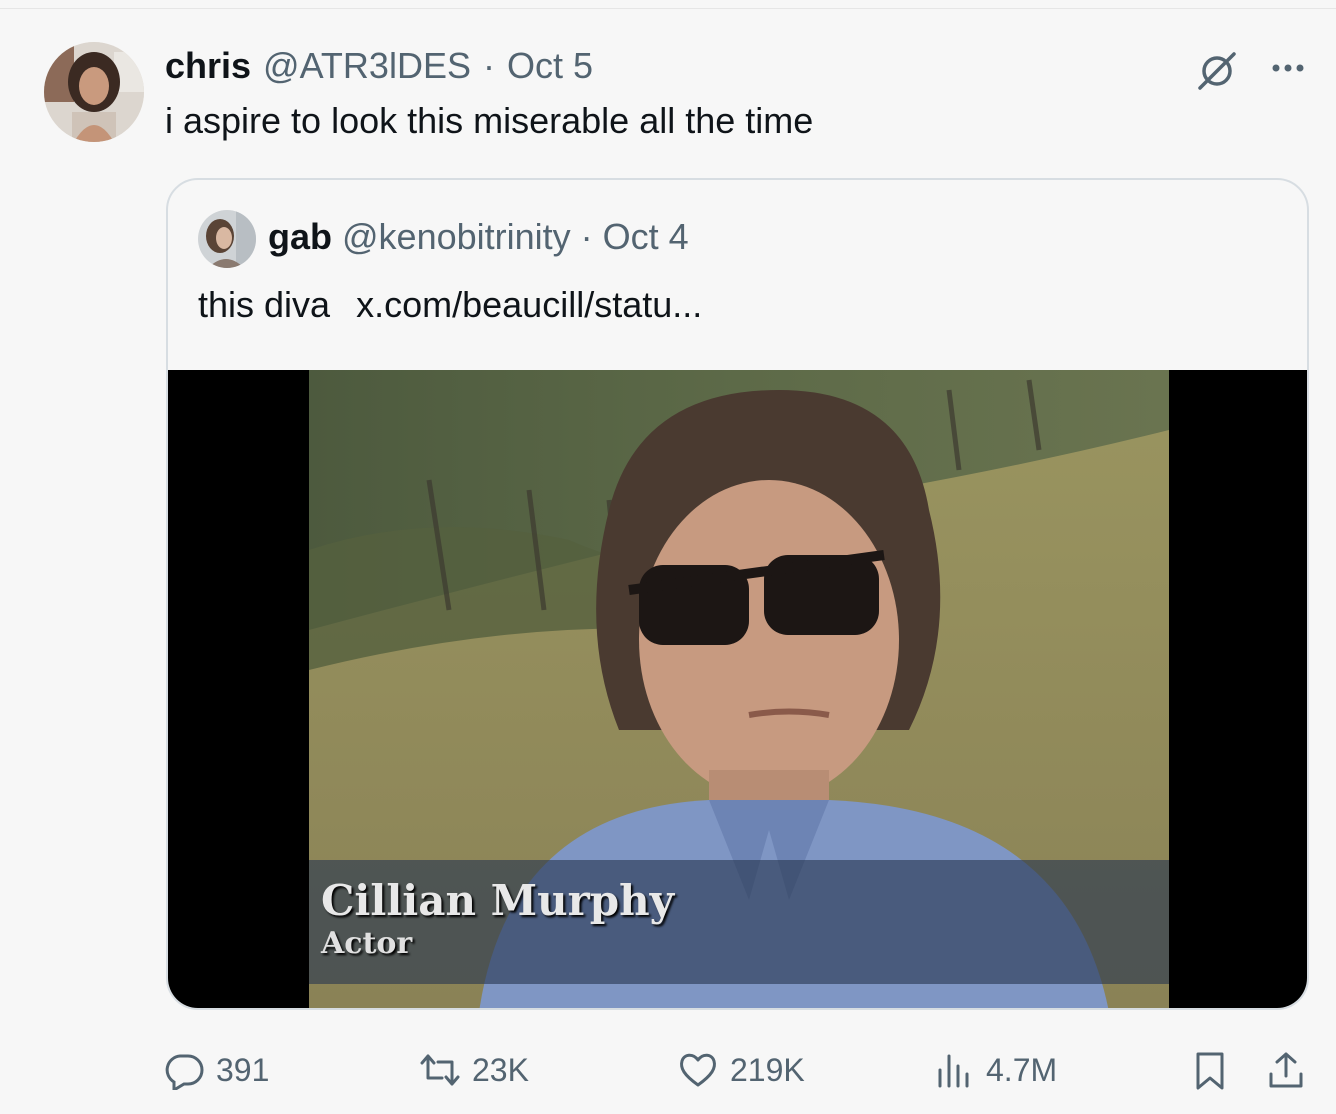  Describe the element at coordinates (698, 1070) in the screenshot. I see `heart-icon` at that location.